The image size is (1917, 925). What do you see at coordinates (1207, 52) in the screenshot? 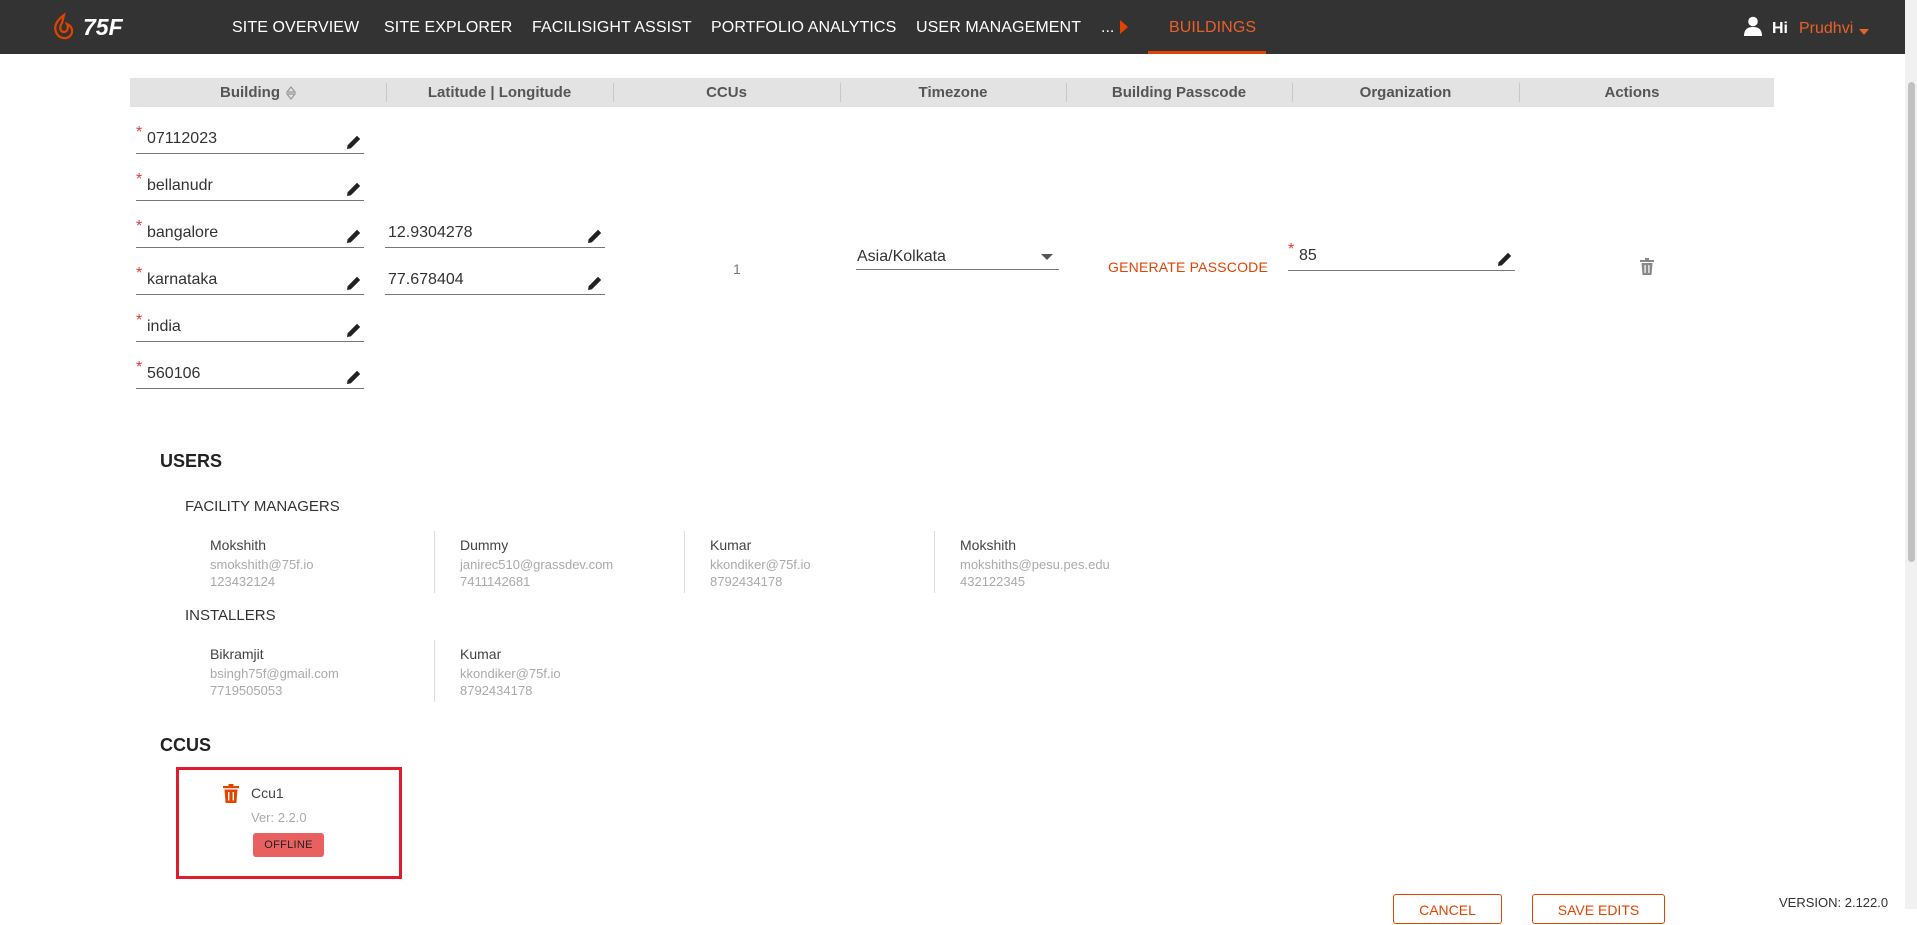
I see `active-tab-indicator` at bounding box center [1207, 52].